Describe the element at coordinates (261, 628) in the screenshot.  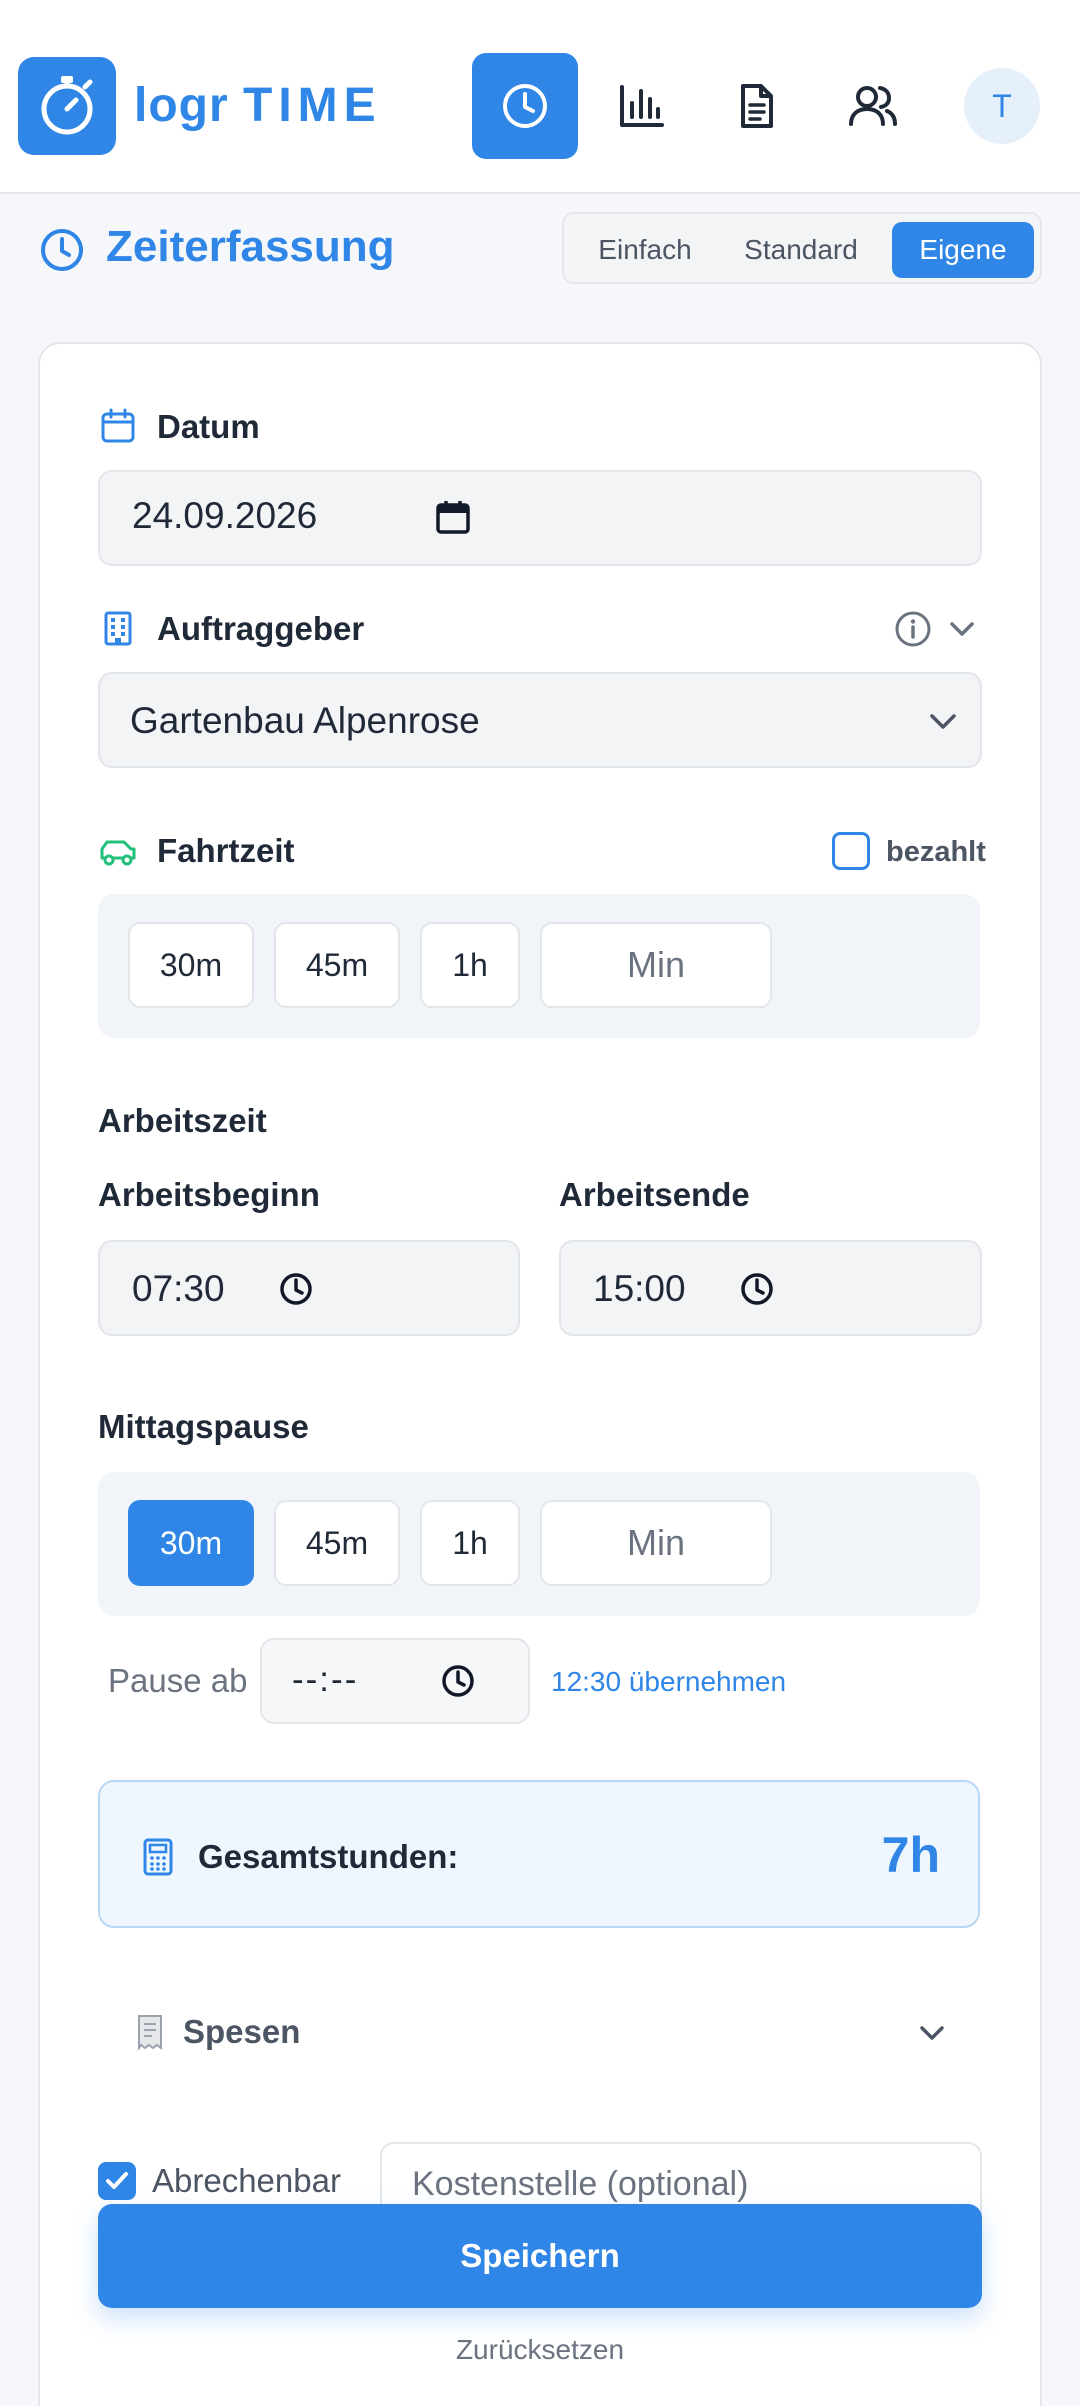
I see `client-label: Auftraggeber` at that location.